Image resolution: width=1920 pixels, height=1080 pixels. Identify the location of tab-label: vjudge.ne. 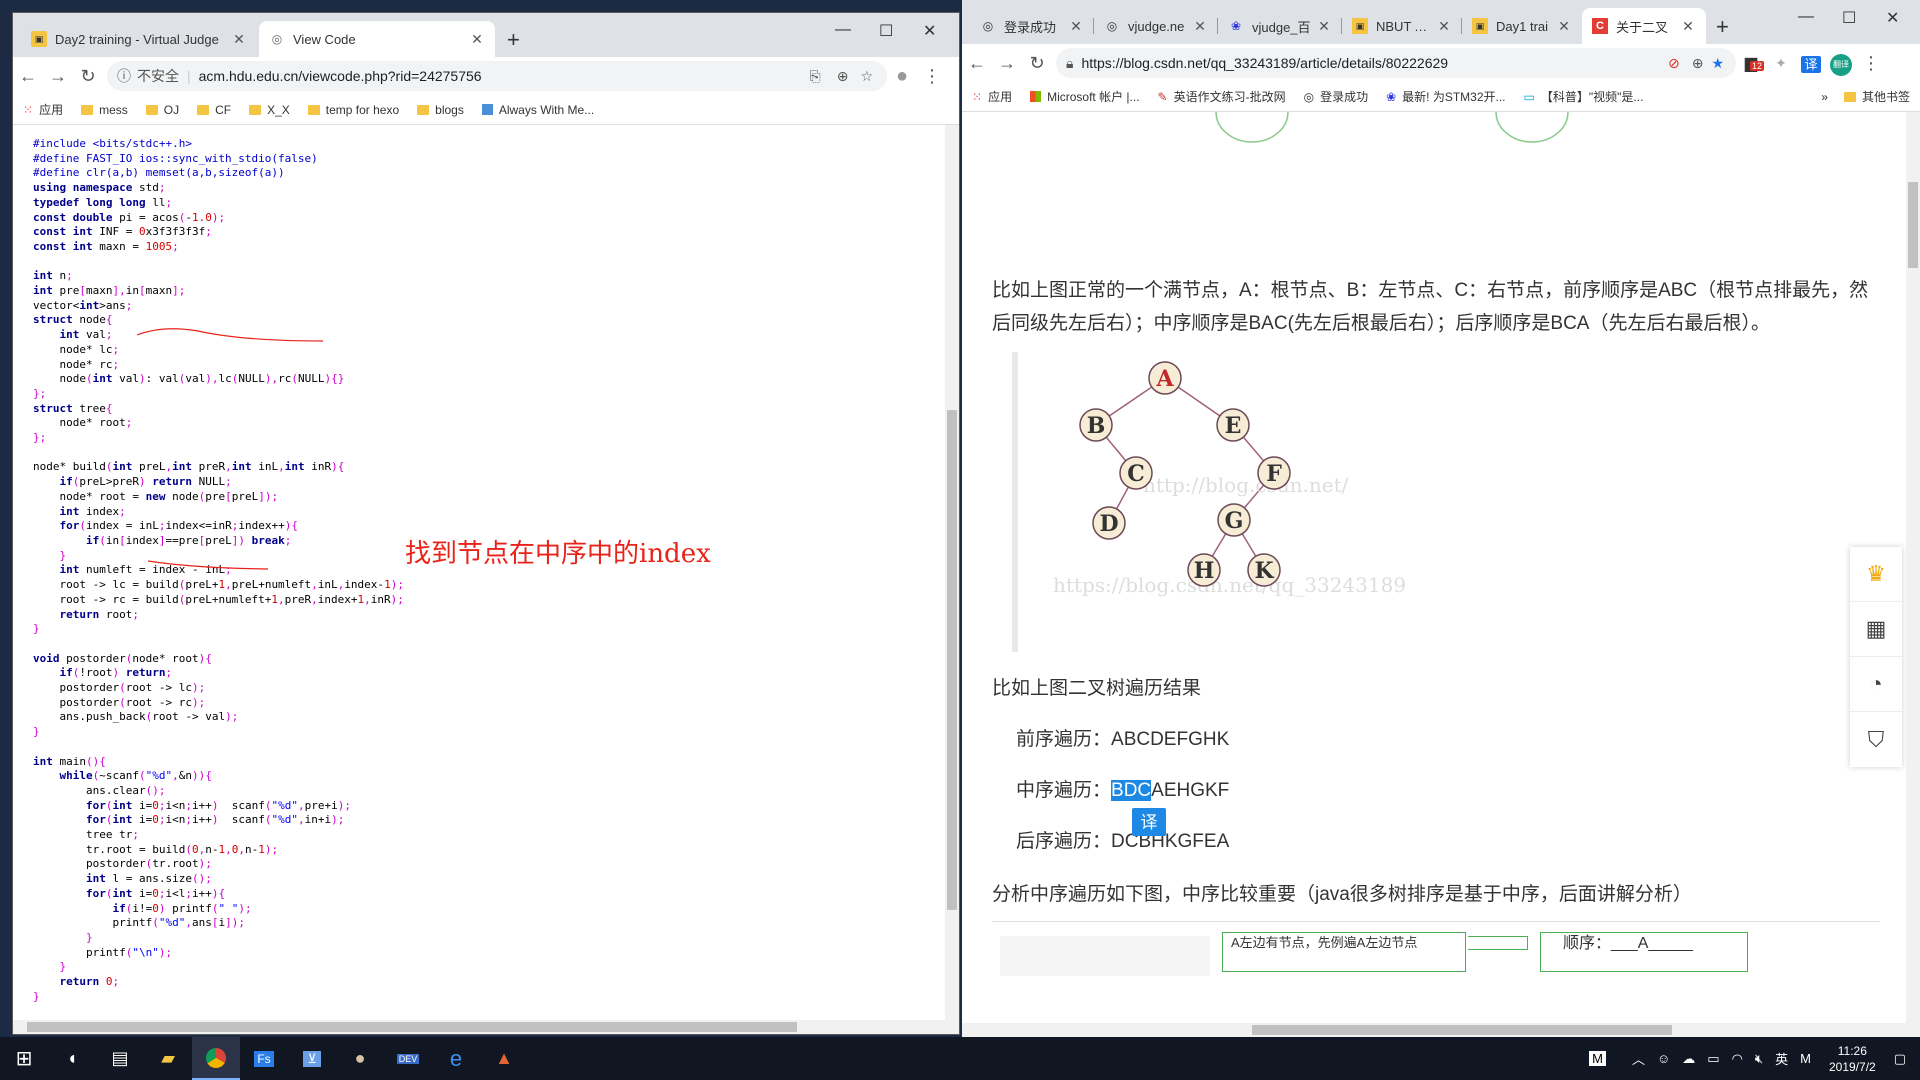
(1156, 26).